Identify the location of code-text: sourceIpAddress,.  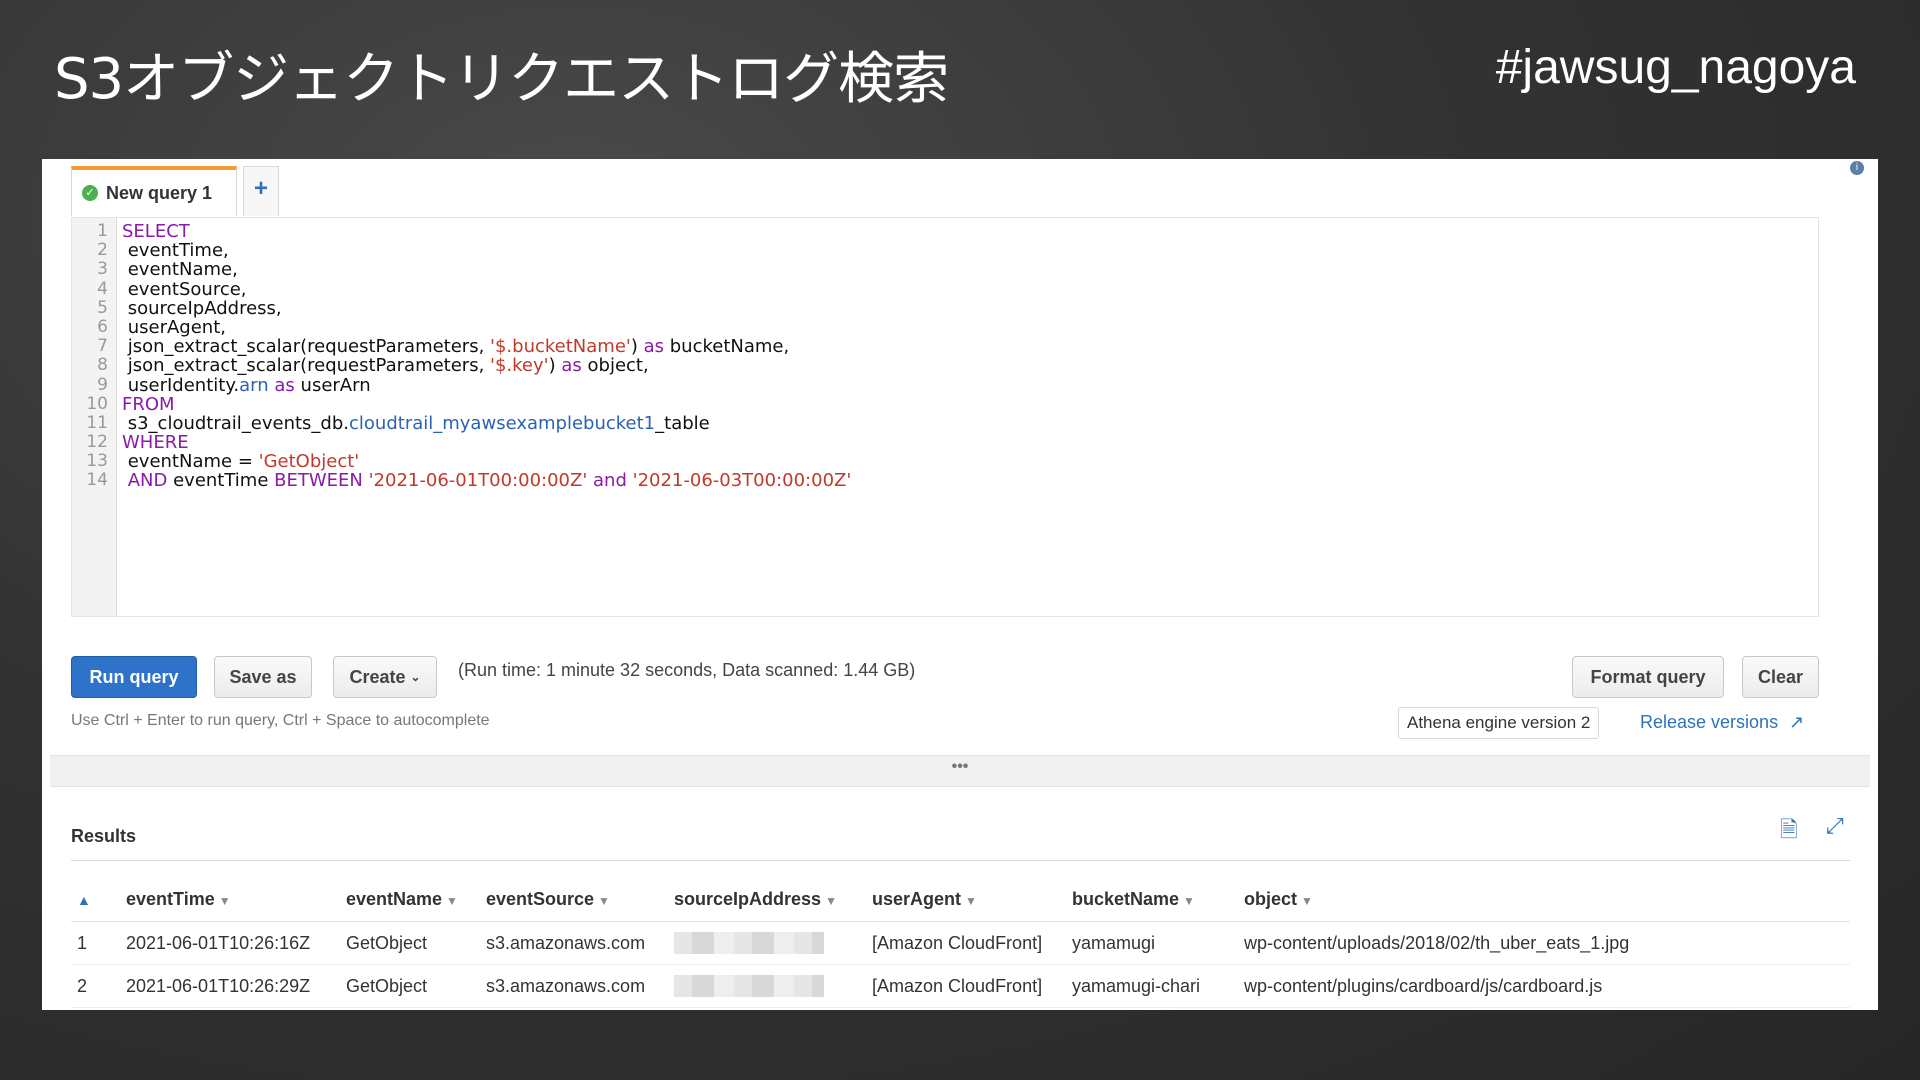
(202, 308).